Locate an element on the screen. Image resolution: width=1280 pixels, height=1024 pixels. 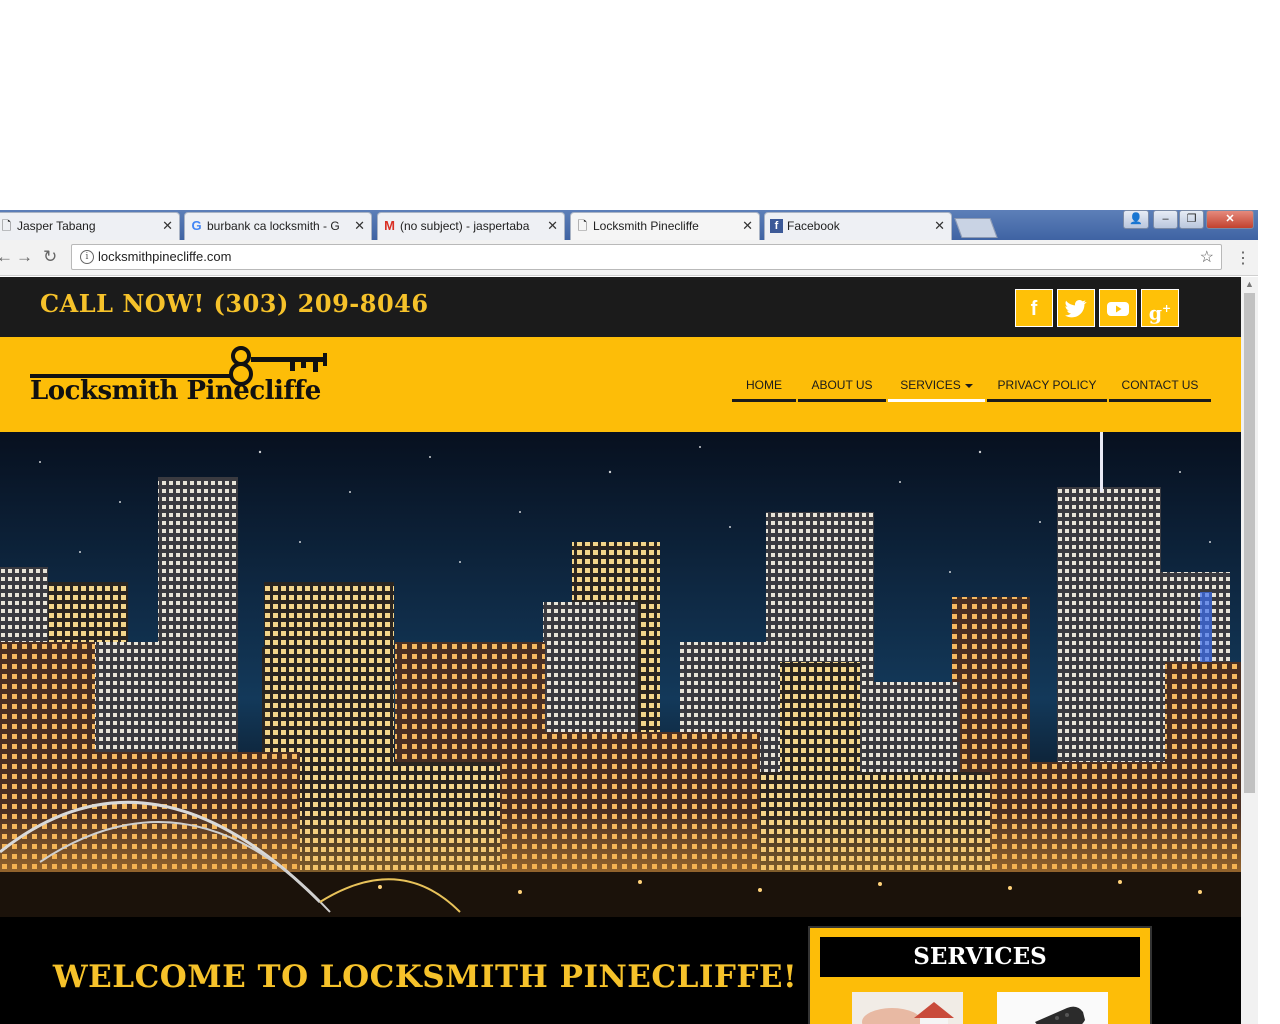
google-plus-icon: g+ is located at coordinates (1160, 308).